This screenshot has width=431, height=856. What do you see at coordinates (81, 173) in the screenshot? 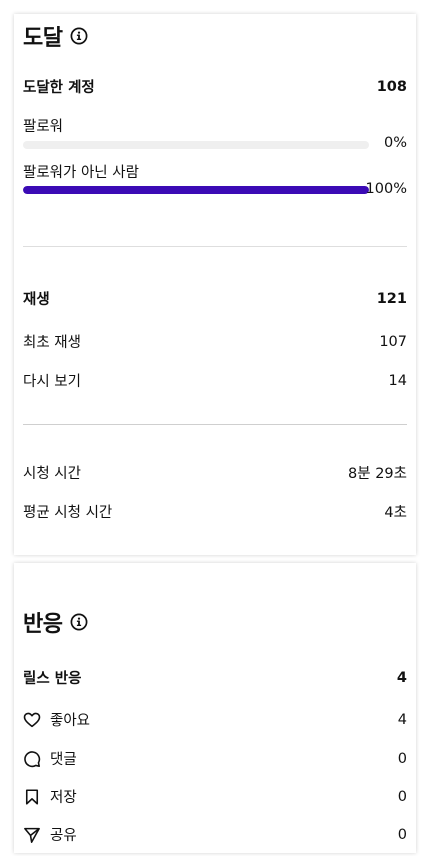
I see `non-followers-label: 팔로워가 아닌 사람` at bounding box center [81, 173].